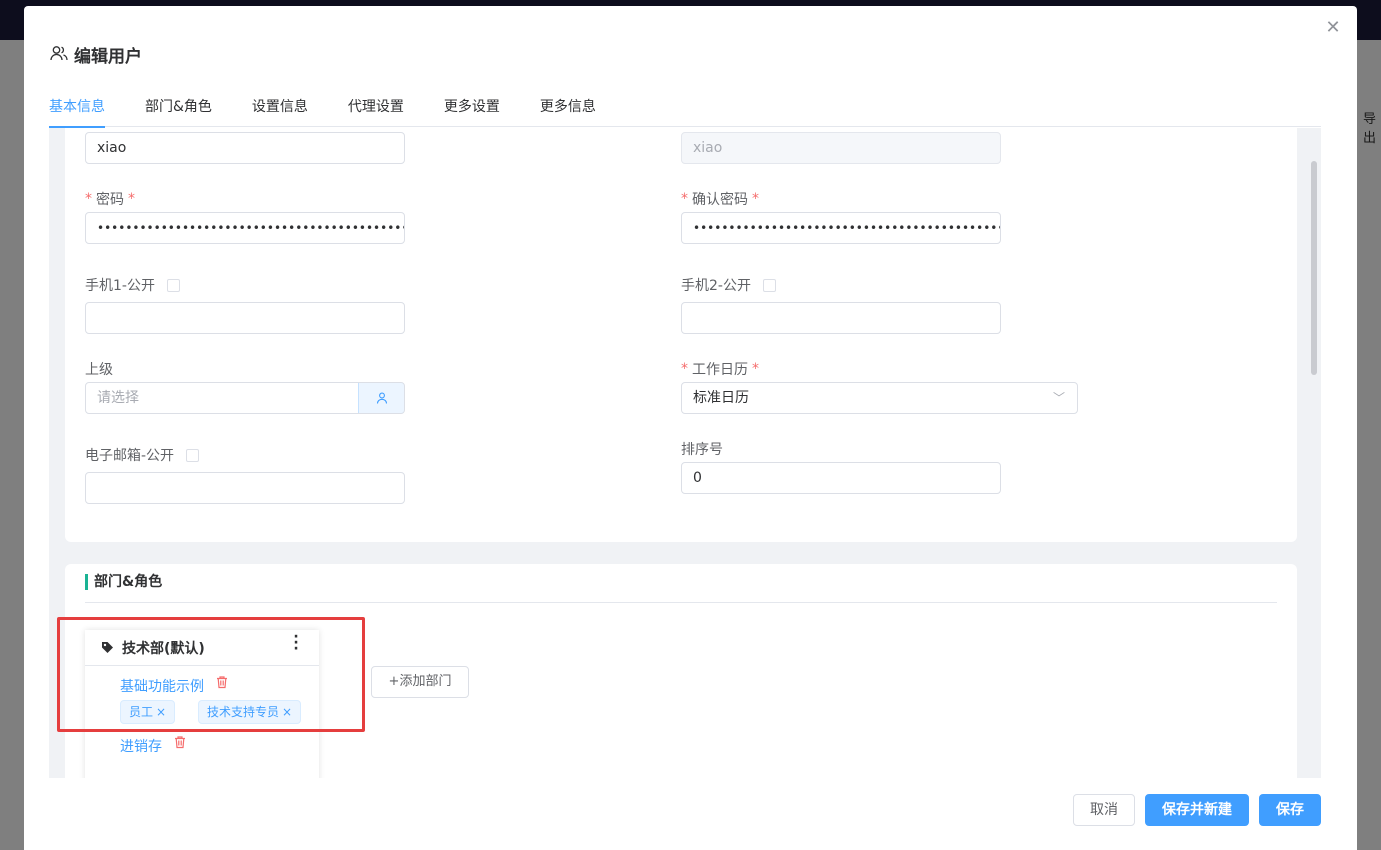 This screenshot has height=850, width=1381. I want to click on chevron-down-icon: ﹀, so click(1058, 398).